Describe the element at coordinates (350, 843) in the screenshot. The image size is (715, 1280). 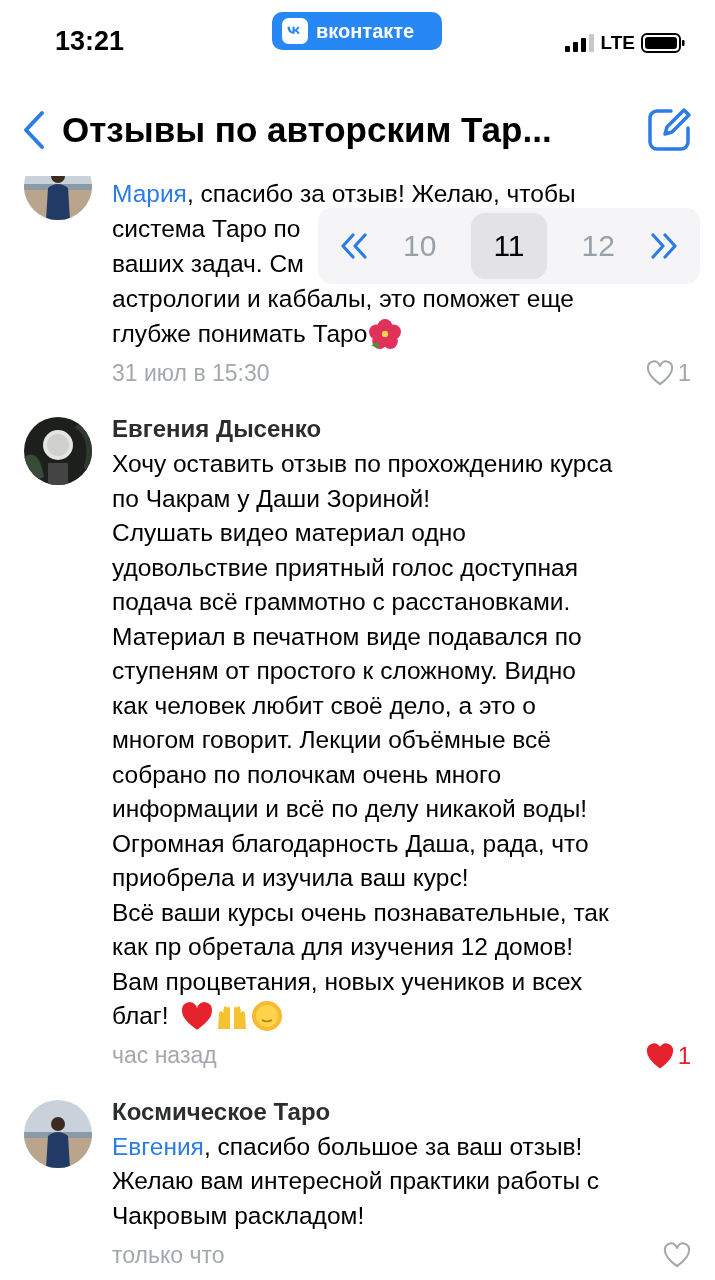
I see `comment-text: Огромная благодарность Даша, рада, что` at that location.